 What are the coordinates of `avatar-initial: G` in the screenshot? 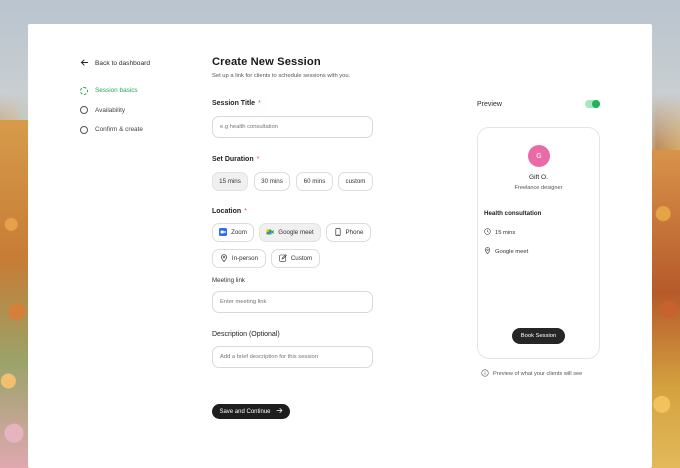 It's located at (539, 156).